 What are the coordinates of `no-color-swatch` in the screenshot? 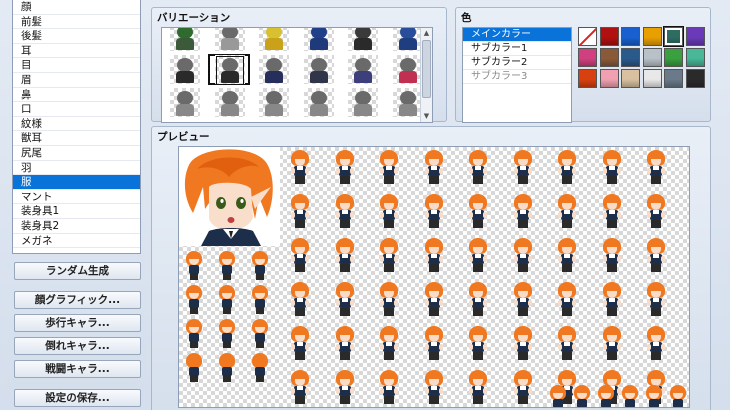 It's located at (587, 36).